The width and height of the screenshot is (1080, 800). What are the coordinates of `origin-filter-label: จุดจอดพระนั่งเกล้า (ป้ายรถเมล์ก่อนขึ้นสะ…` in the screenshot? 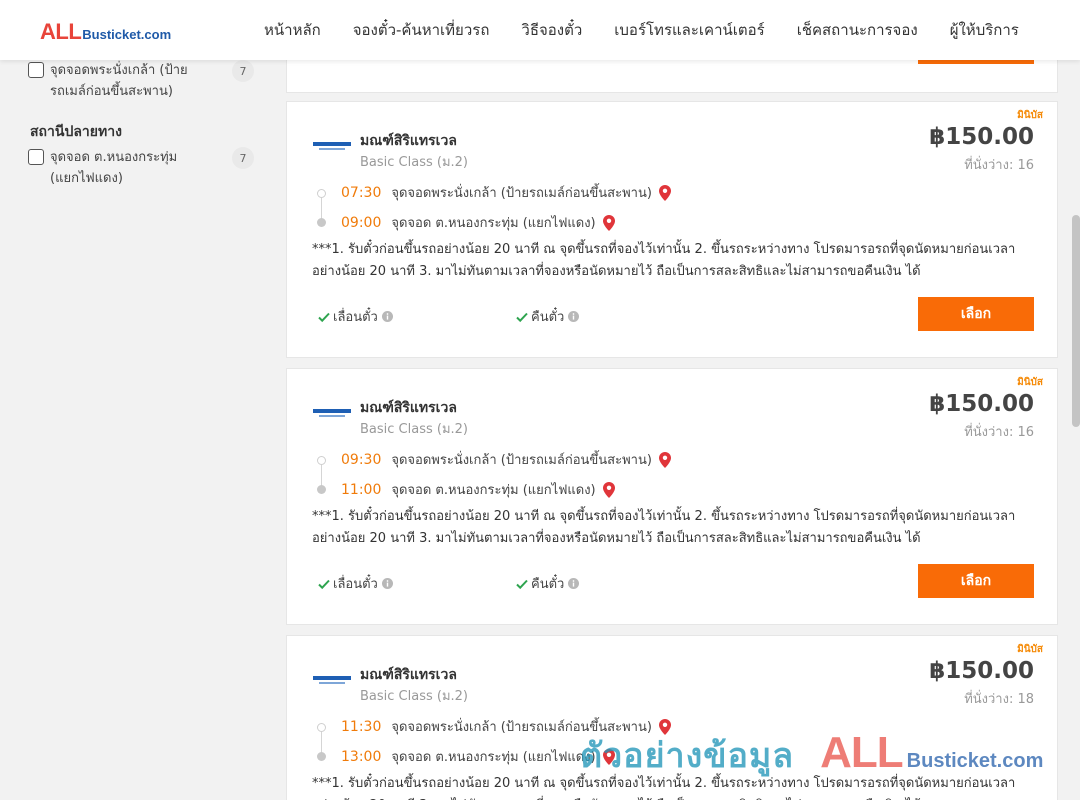 It's located at (119, 81).